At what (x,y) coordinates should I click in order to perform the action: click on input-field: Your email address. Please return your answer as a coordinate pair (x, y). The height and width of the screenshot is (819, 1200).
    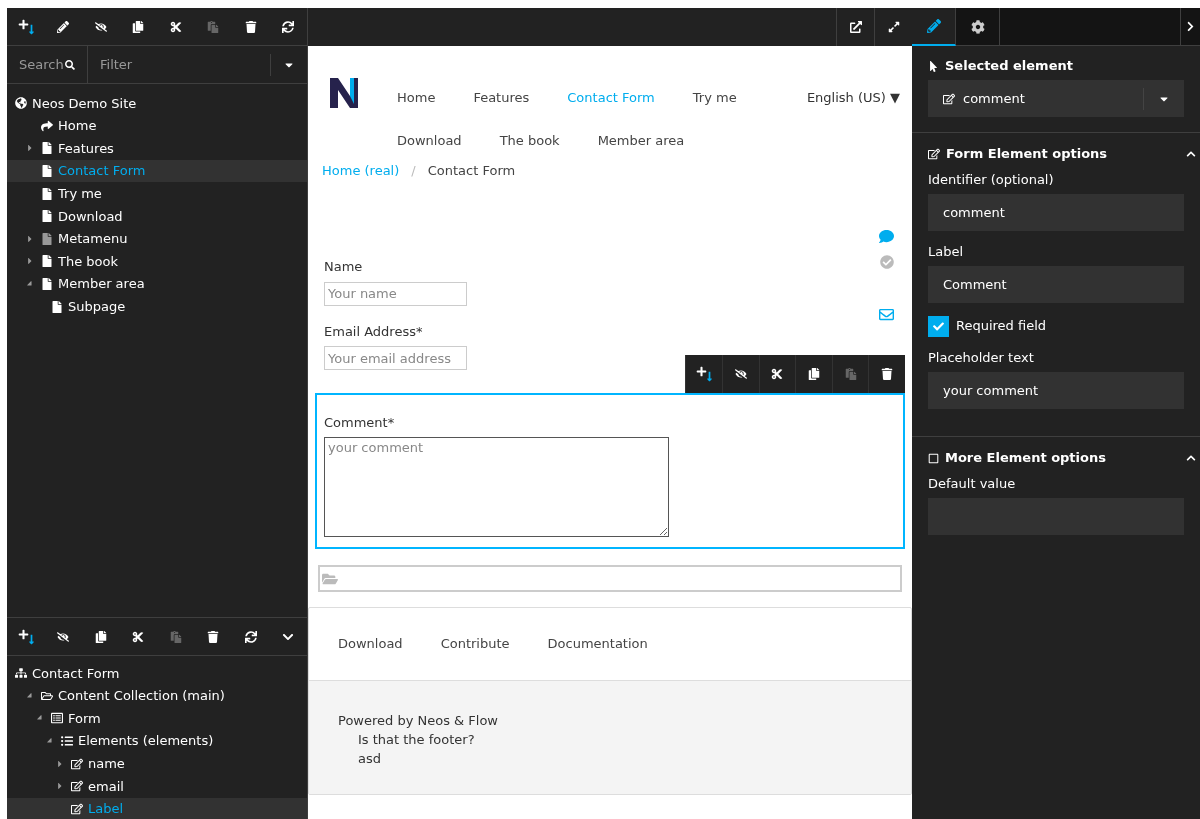
    Looking at the image, I should click on (395, 358).